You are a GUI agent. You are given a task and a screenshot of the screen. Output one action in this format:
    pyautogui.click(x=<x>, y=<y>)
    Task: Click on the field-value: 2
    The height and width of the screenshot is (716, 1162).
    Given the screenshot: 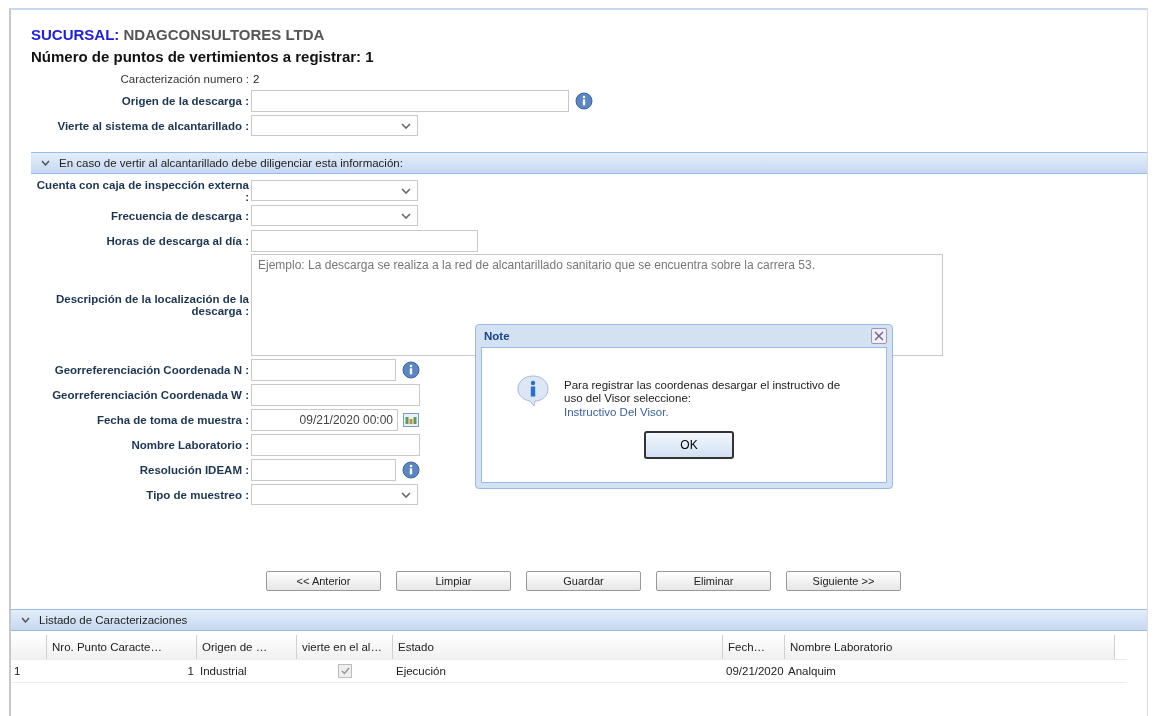 What is the action you would take?
    pyautogui.click(x=256, y=79)
    